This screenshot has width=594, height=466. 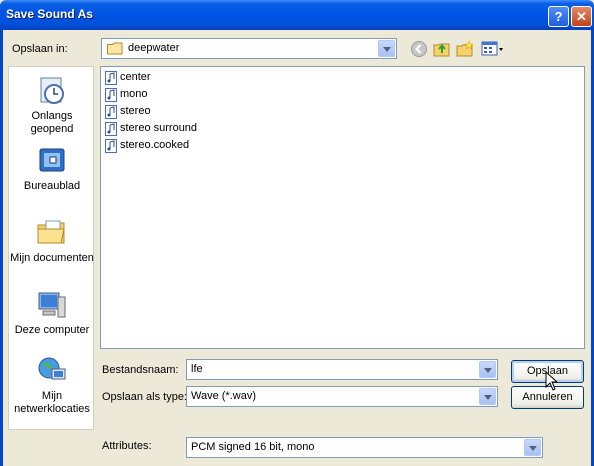 I want to click on file-name: mono, so click(x=134, y=94).